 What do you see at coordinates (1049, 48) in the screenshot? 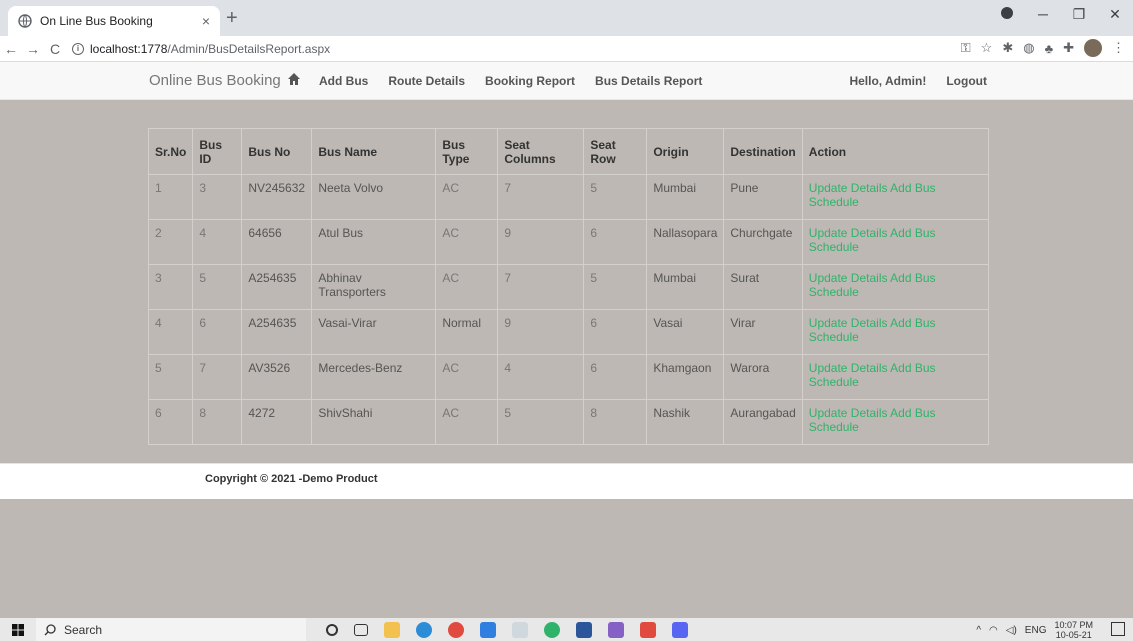
I see `extension-green-icon: ♣` at bounding box center [1049, 48].